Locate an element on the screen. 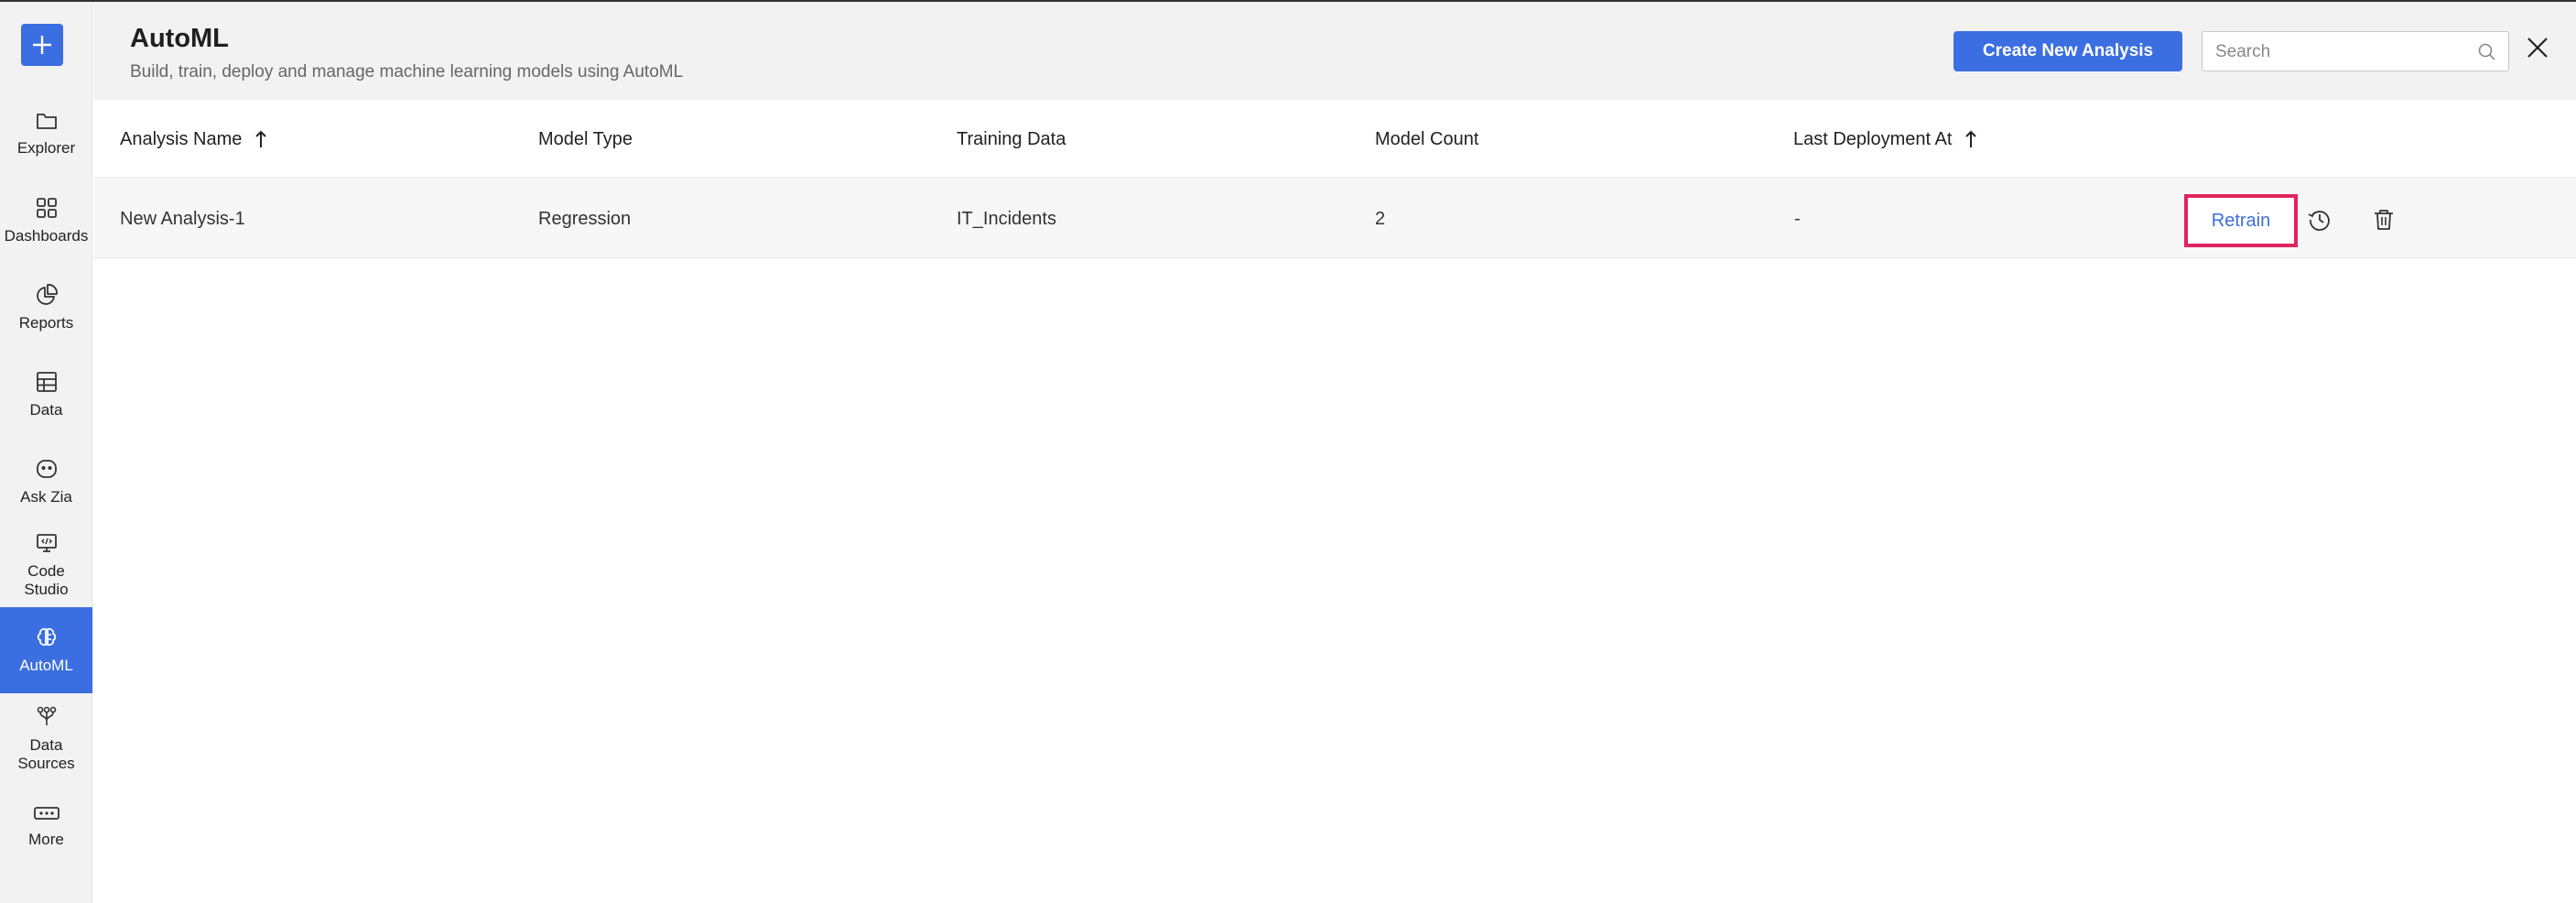 This screenshot has height=903, width=2576. sidebar-item-dashboards: Dashboards is located at coordinates (46, 220).